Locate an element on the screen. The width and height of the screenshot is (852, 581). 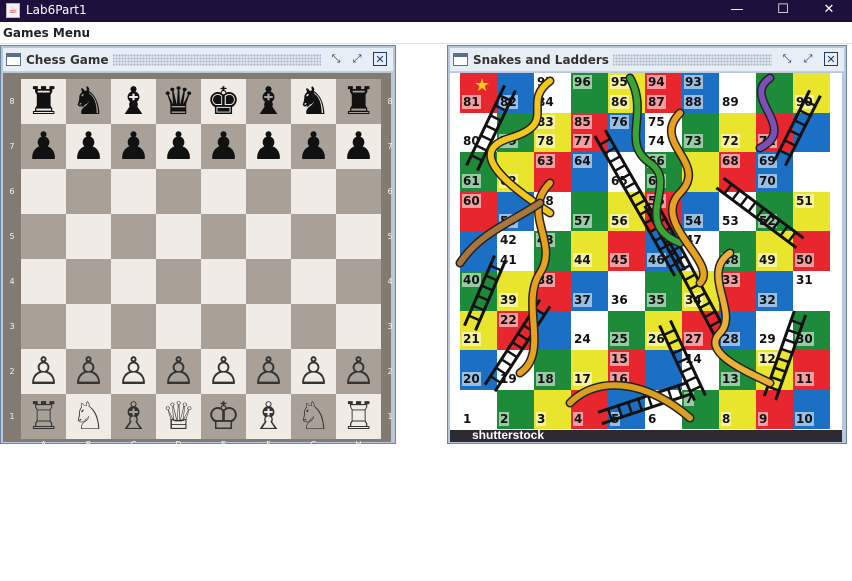
rank-label: 5 is located at coordinates (390, 236).